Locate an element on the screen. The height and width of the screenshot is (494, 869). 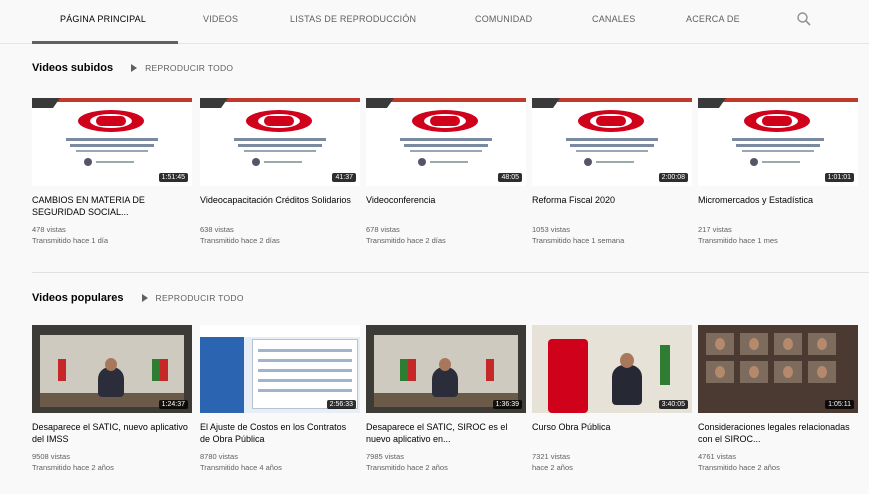
view-count: 9508 vistas is located at coordinates (51, 456).